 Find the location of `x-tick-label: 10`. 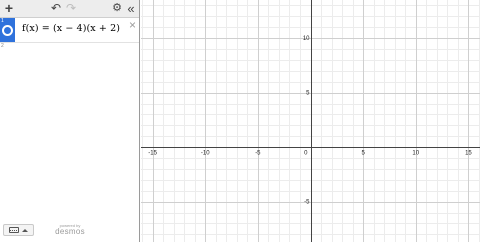

x-tick-label: 10 is located at coordinates (415, 154).